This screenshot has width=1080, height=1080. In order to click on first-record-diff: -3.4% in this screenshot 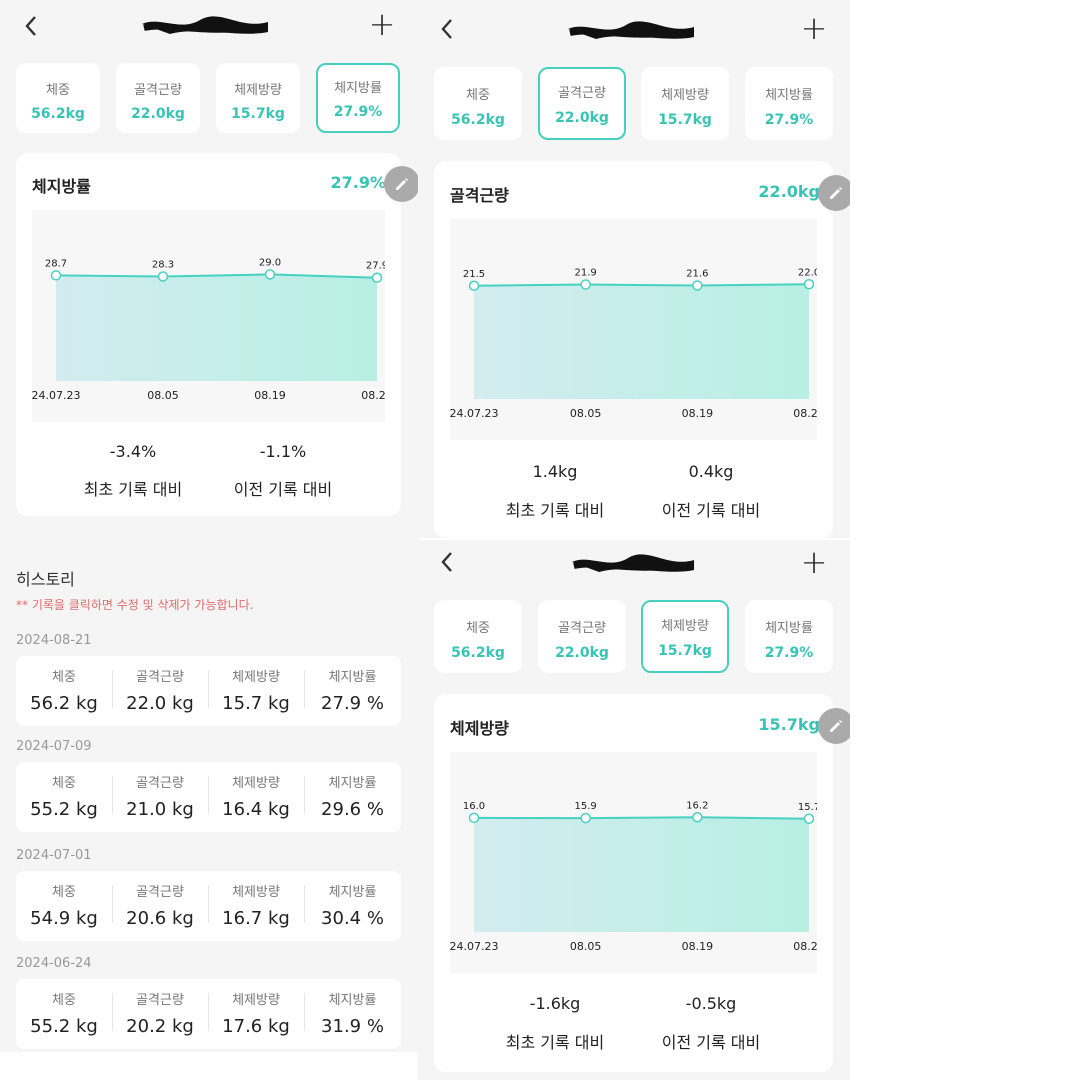, I will do `click(133, 451)`.